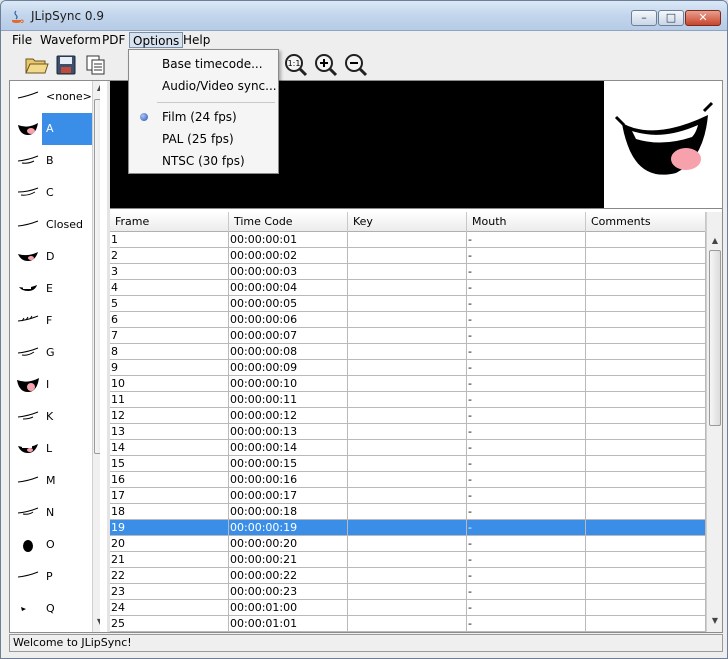 This screenshot has height=659, width=728. Describe the element at coordinates (169, 256) in the screenshot. I see `cell-frame: 2` at that location.